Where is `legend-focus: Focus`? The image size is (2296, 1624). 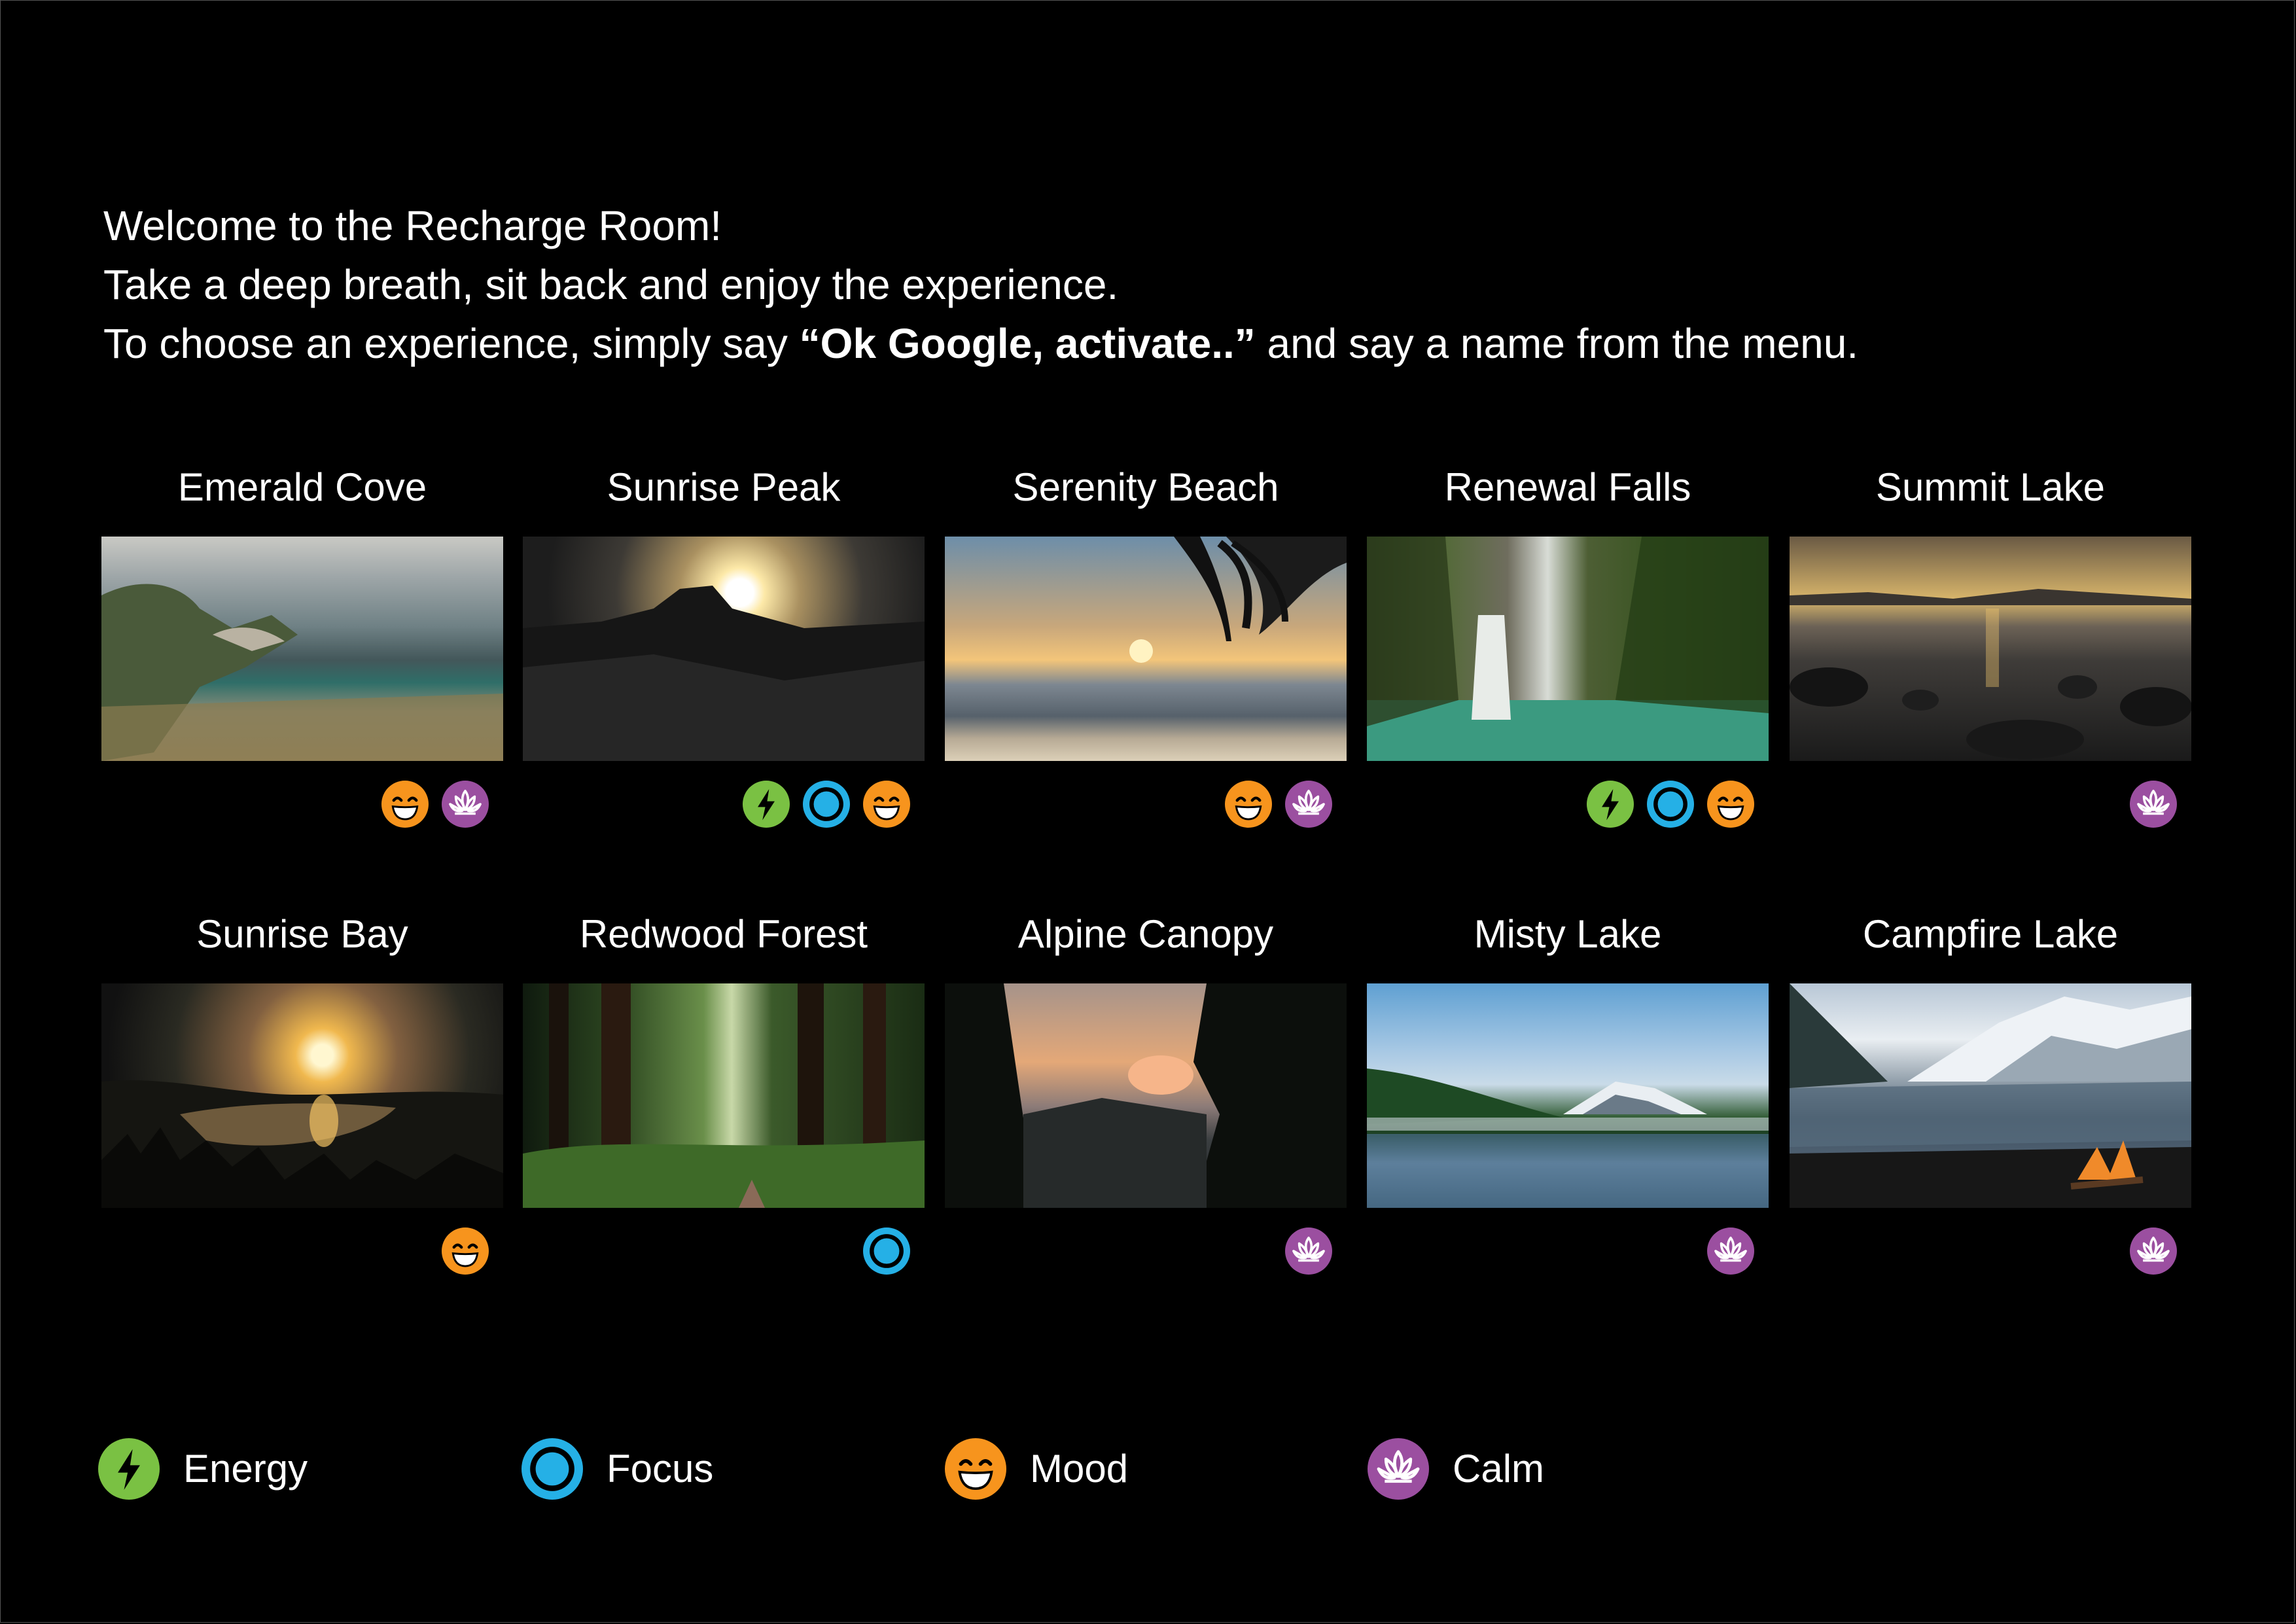
legend-focus: Focus is located at coordinates (617, 1469).